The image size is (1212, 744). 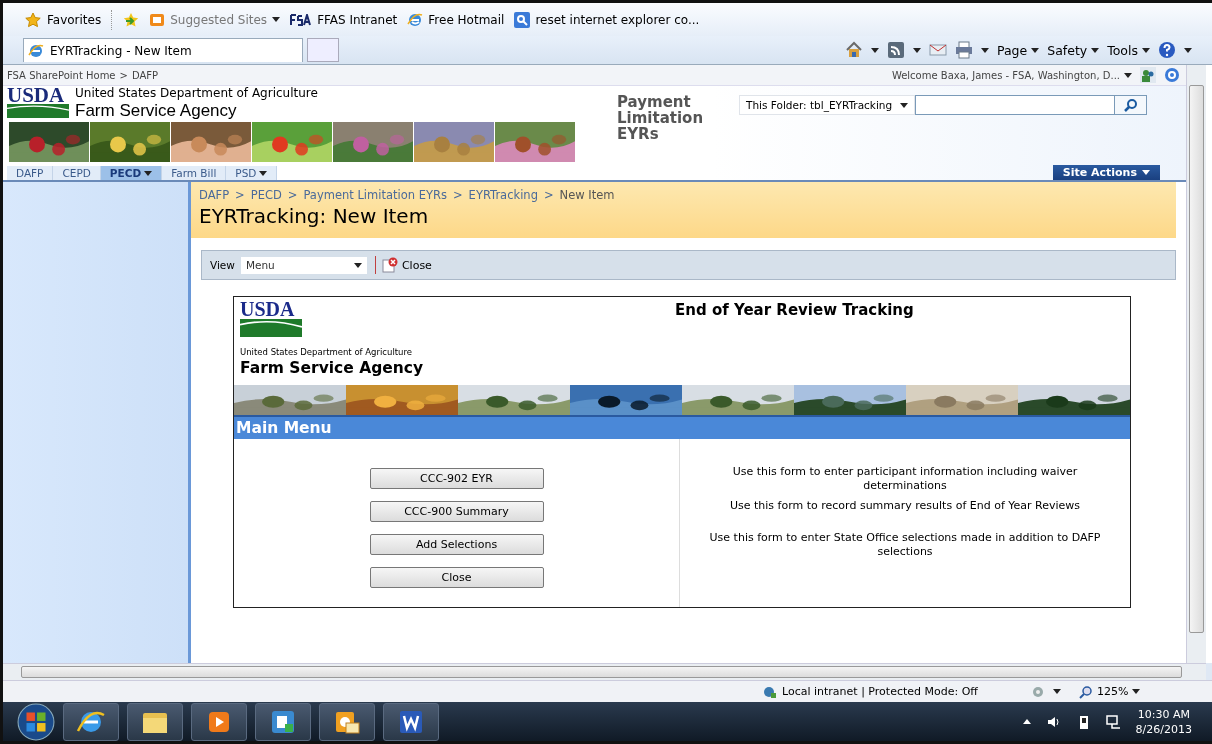 I want to click on nav-tab: Farm Bill, so click(x=194, y=173).